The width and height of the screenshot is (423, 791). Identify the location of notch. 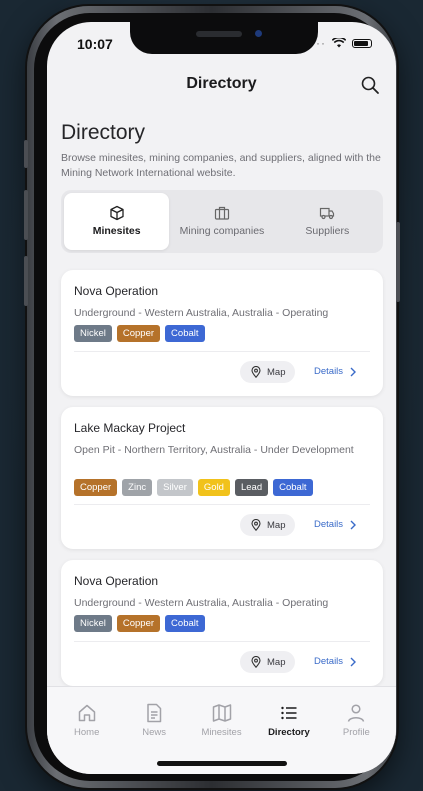
(224, 38).